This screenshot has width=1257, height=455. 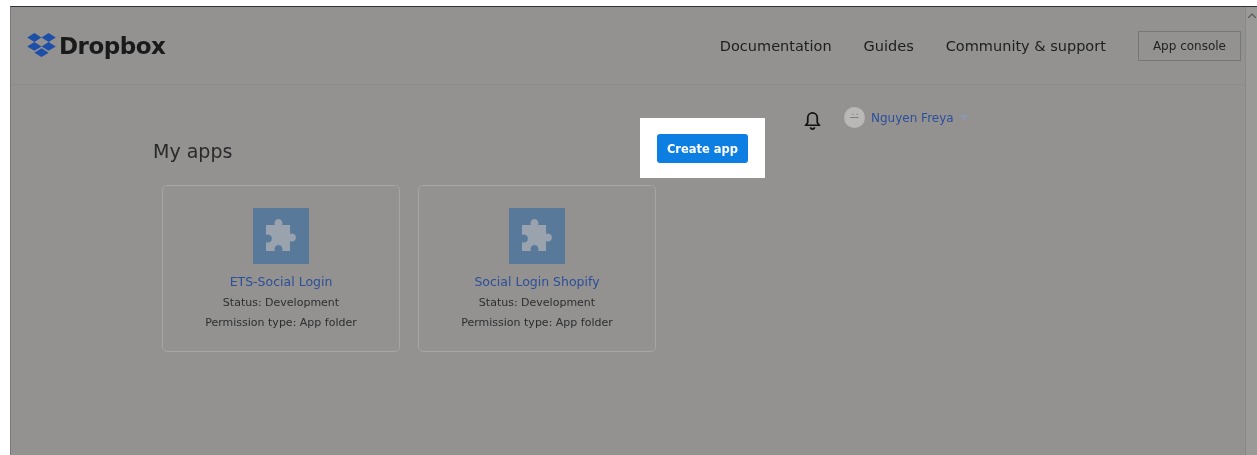 I want to click on app-name-link: Social Login Shopify, so click(x=537, y=281).